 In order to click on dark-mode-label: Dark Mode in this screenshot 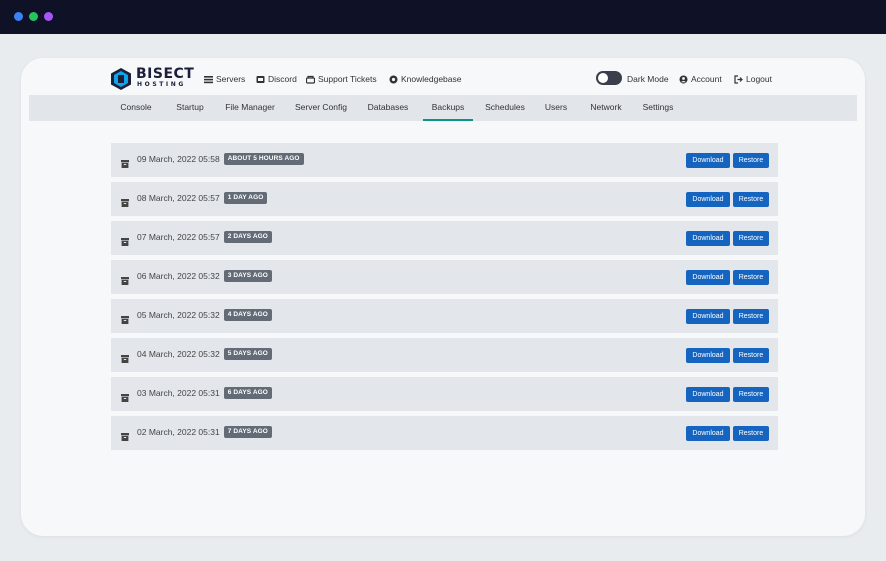, I will do `click(648, 79)`.